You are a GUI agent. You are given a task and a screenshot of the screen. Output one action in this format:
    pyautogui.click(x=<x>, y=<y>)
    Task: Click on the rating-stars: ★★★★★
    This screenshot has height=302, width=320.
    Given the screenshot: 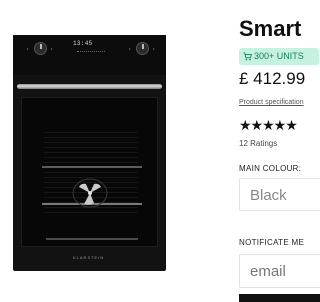 What is the action you would take?
    pyautogui.click(x=268, y=125)
    